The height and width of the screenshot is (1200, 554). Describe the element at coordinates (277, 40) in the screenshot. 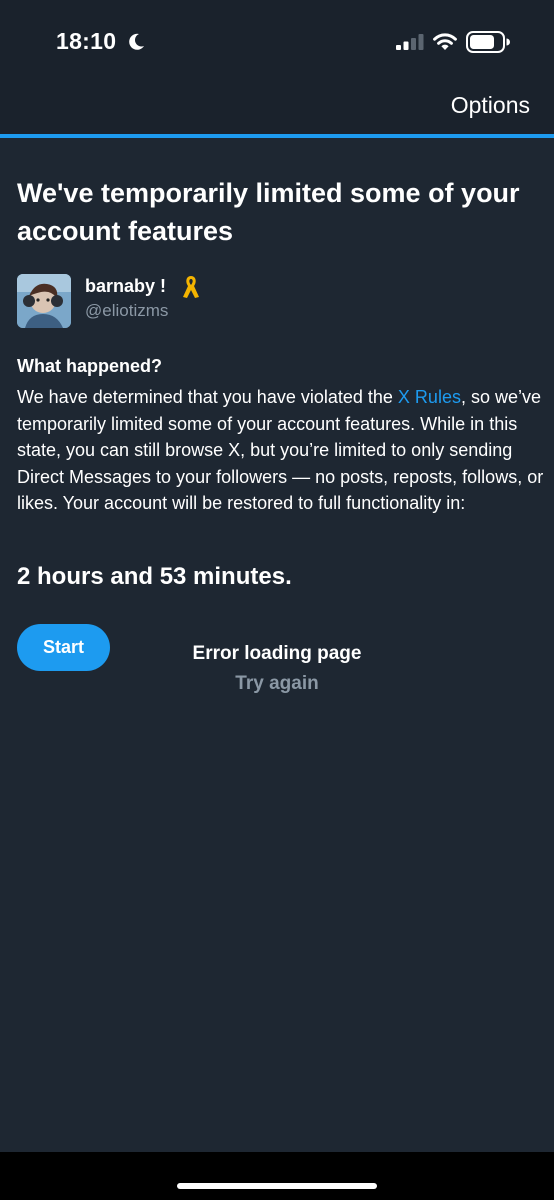

I see `status-bar: 18:10` at that location.